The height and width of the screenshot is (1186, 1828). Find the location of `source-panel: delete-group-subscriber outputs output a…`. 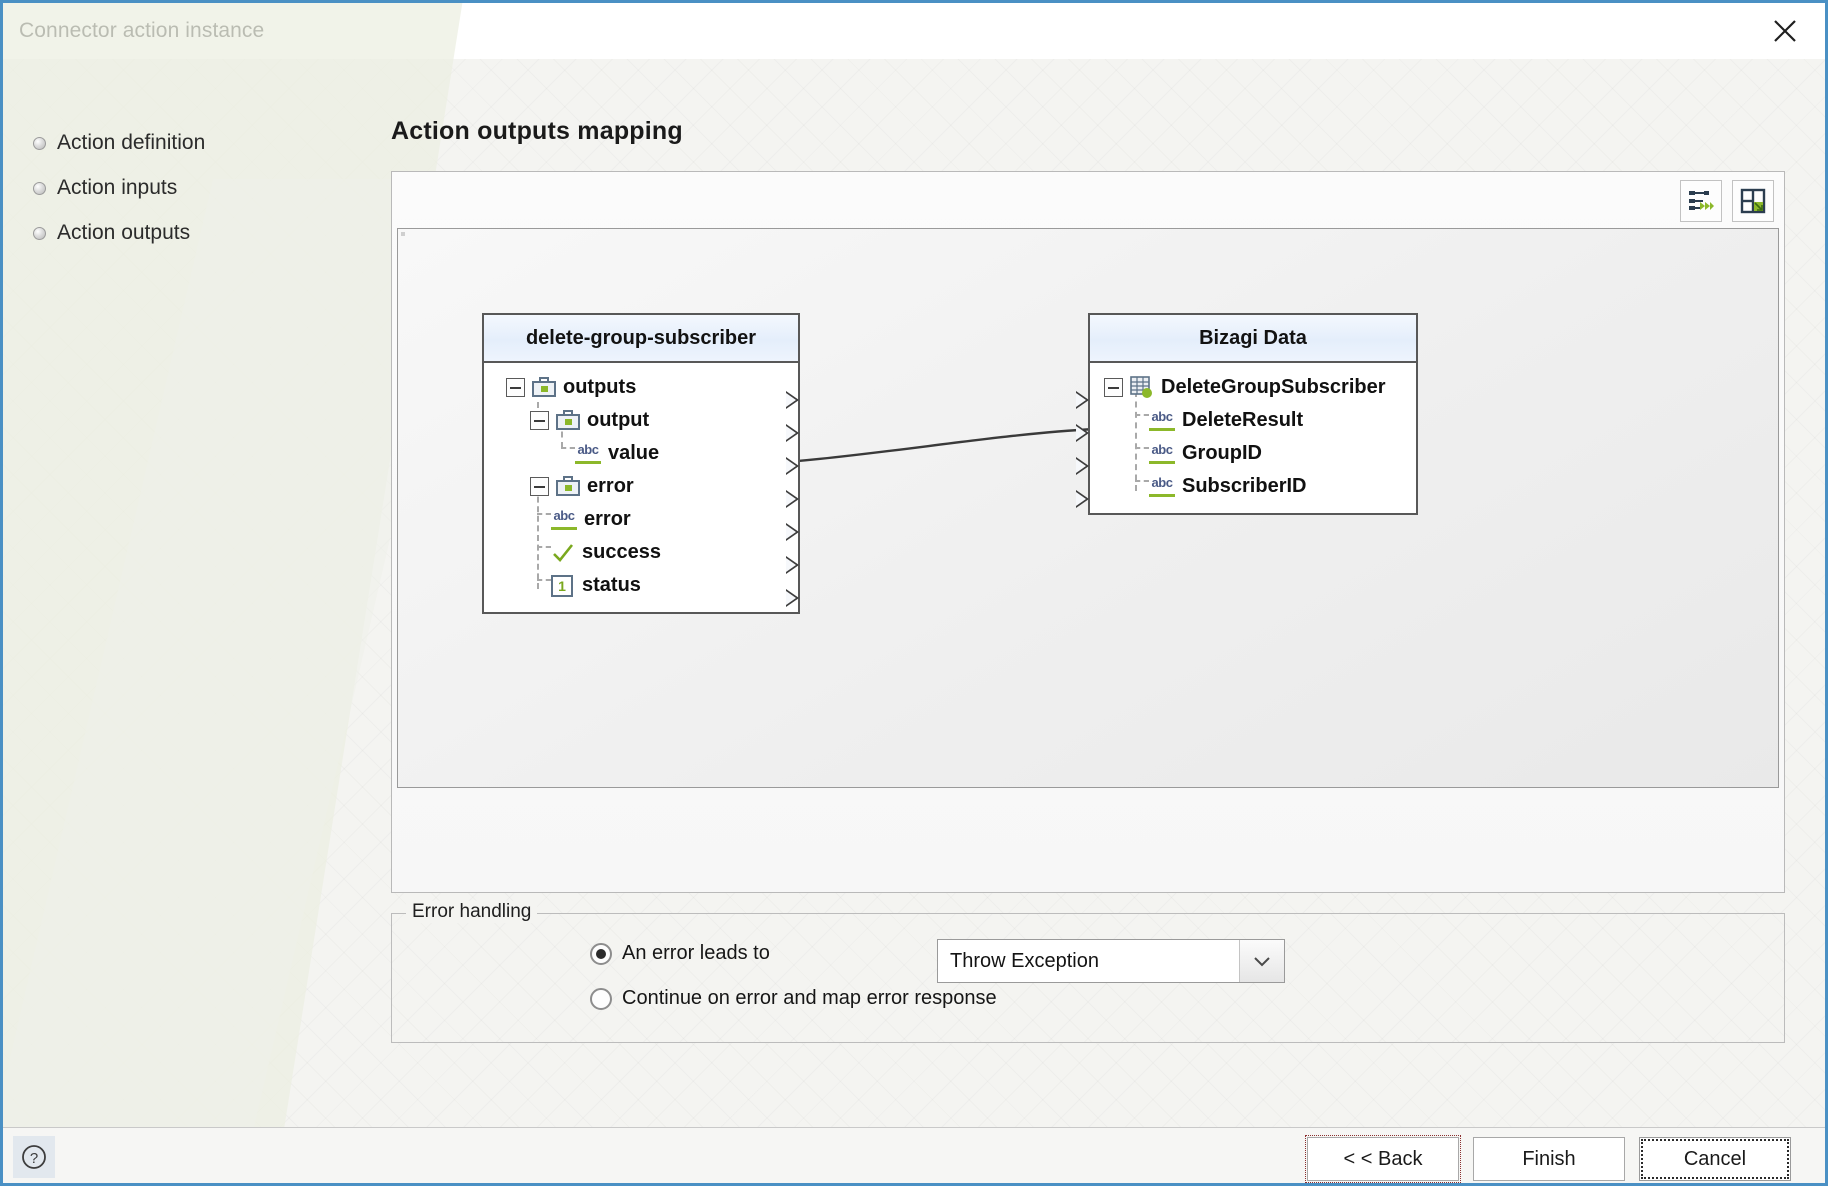

source-panel: delete-group-subscriber outputs output a… is located at coordinates (641, 463).